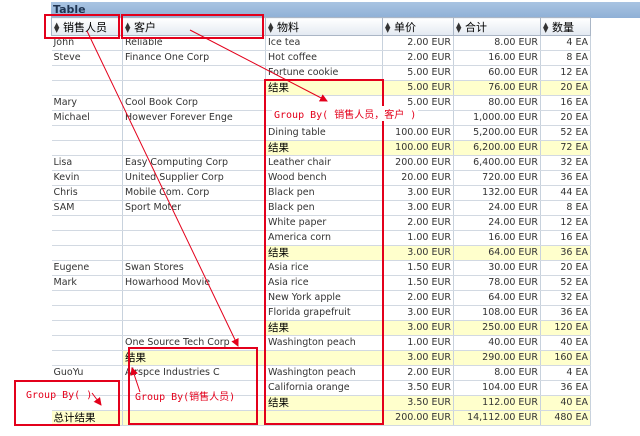  I want to click on table-cell: Lisa, so click(87, 163).